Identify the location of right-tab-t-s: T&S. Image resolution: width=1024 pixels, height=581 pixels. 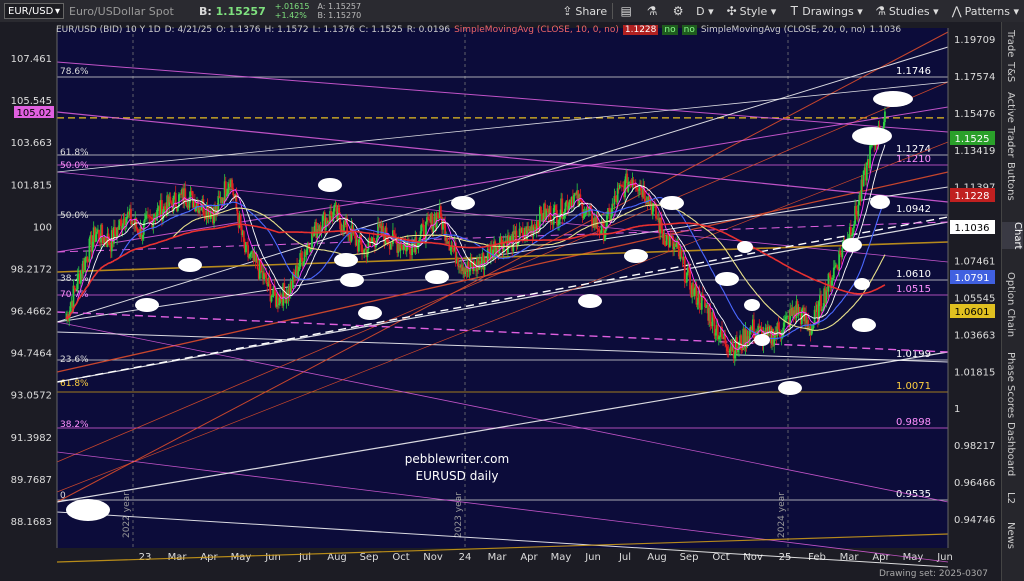
(1010, 72).